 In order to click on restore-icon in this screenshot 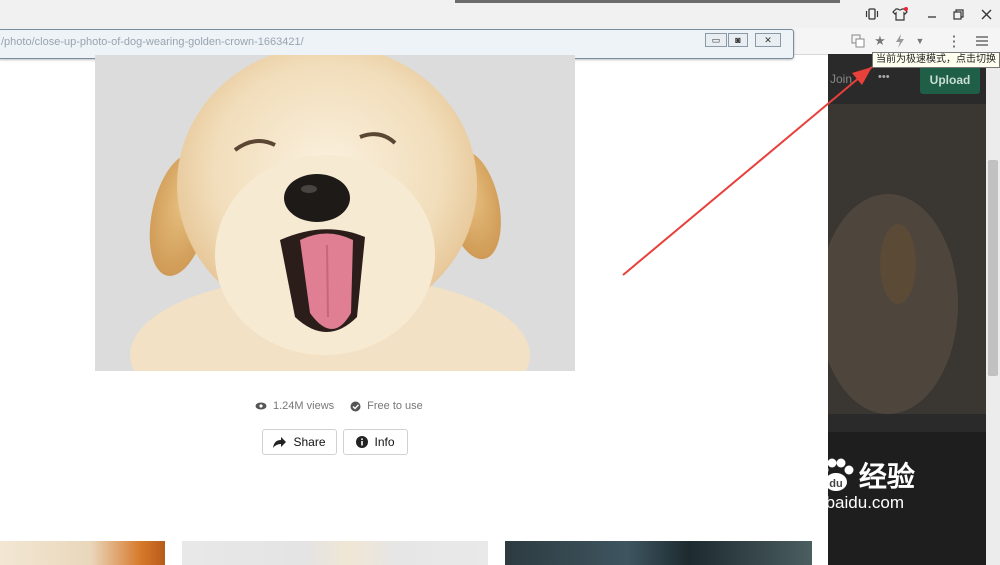, I will do `click(958, 14)`.